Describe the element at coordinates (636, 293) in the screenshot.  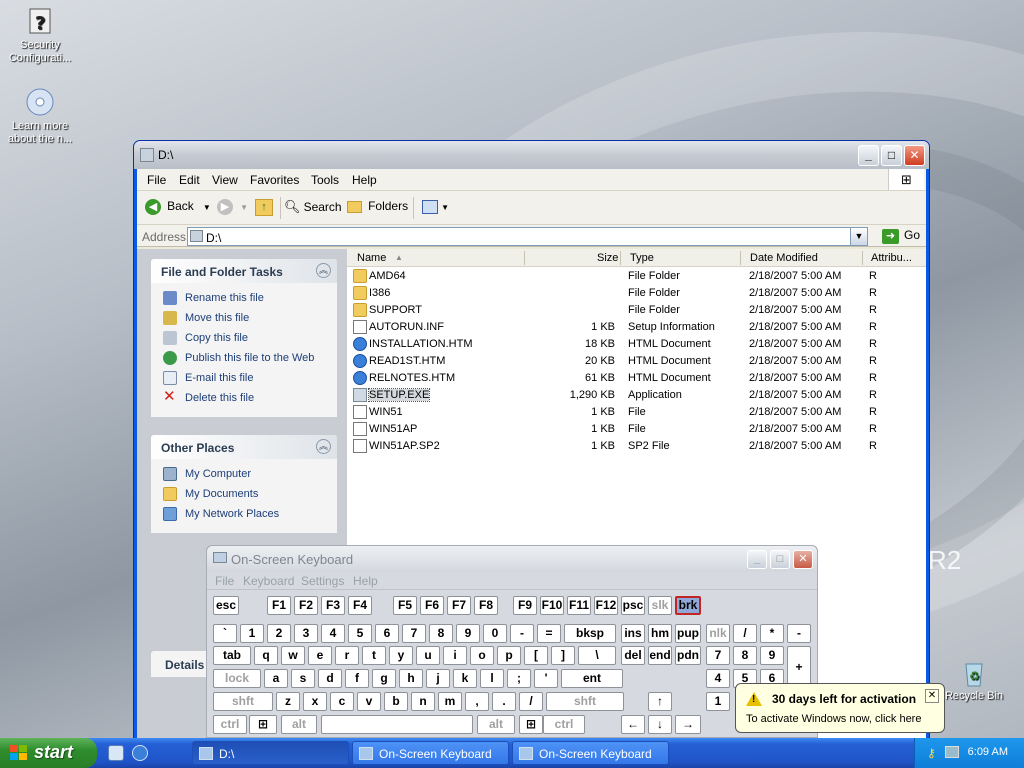
I see `file-row: I386 File Folder 2/18/2007 5:00 AM R` at that location.